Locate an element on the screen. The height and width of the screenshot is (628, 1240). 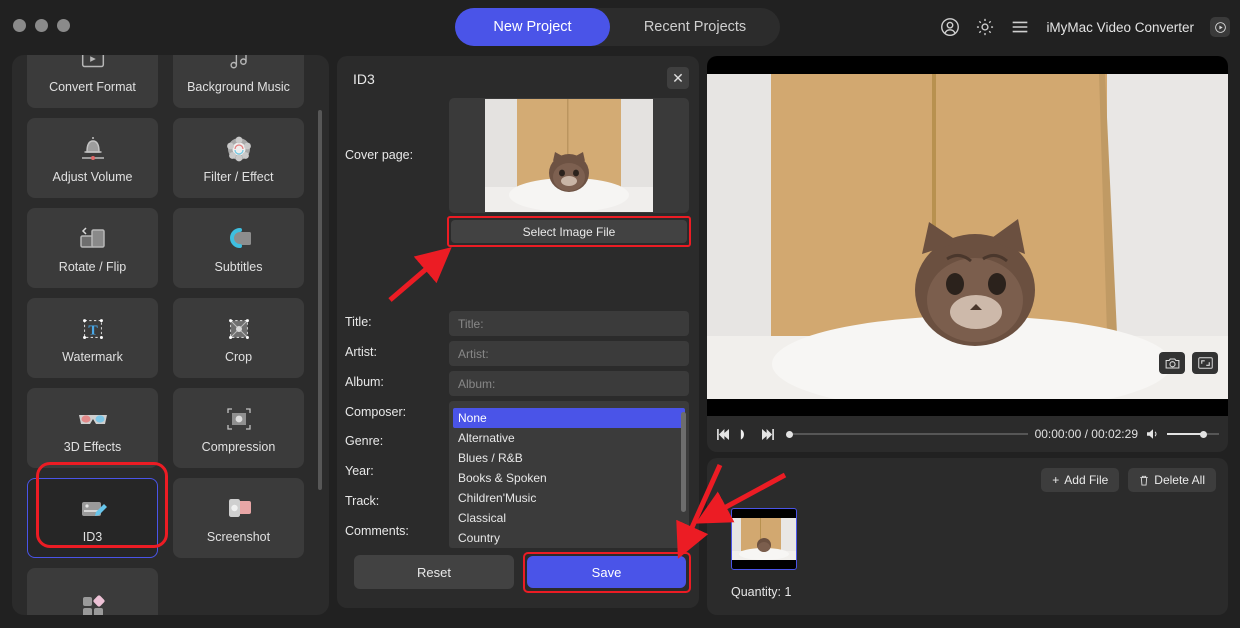
window-traffic-lights is located at coordinates (41, 25).